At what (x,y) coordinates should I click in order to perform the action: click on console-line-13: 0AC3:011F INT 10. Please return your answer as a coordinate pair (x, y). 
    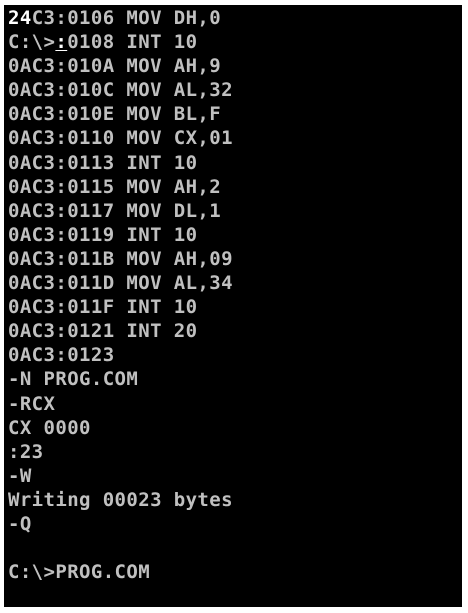
    Looking at the image, I should click on (103, 307).